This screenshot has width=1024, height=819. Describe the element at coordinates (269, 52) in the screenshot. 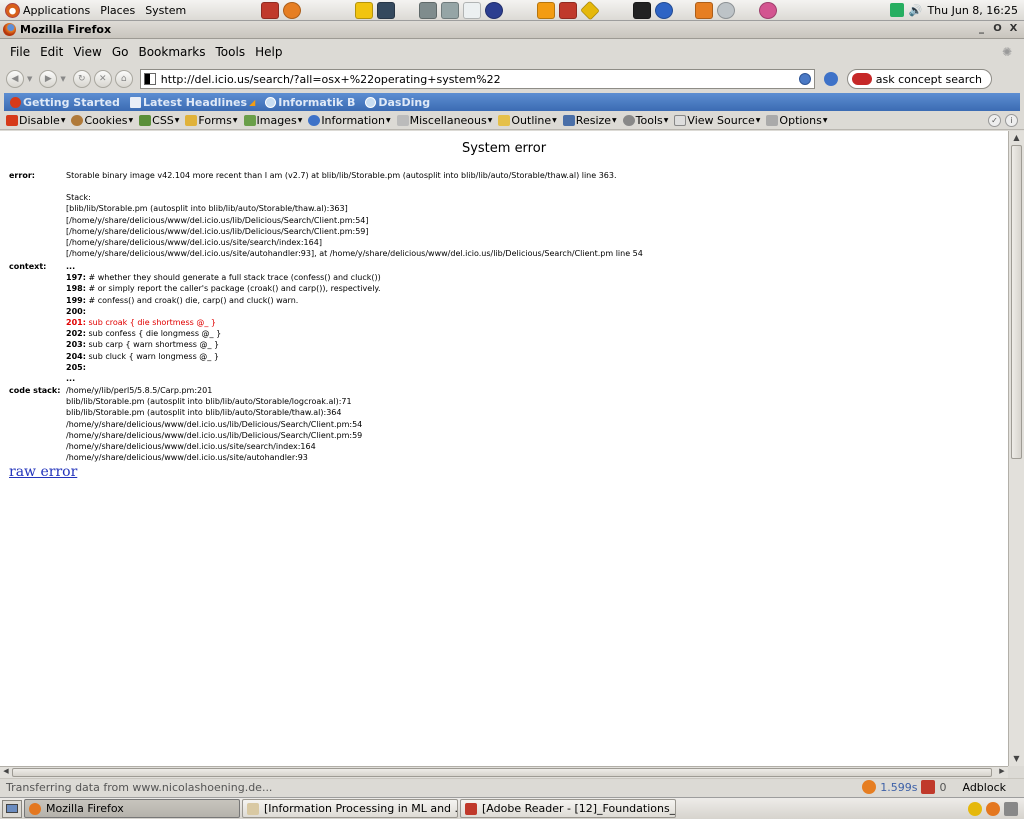

I see `menu-help: Help` at that location.